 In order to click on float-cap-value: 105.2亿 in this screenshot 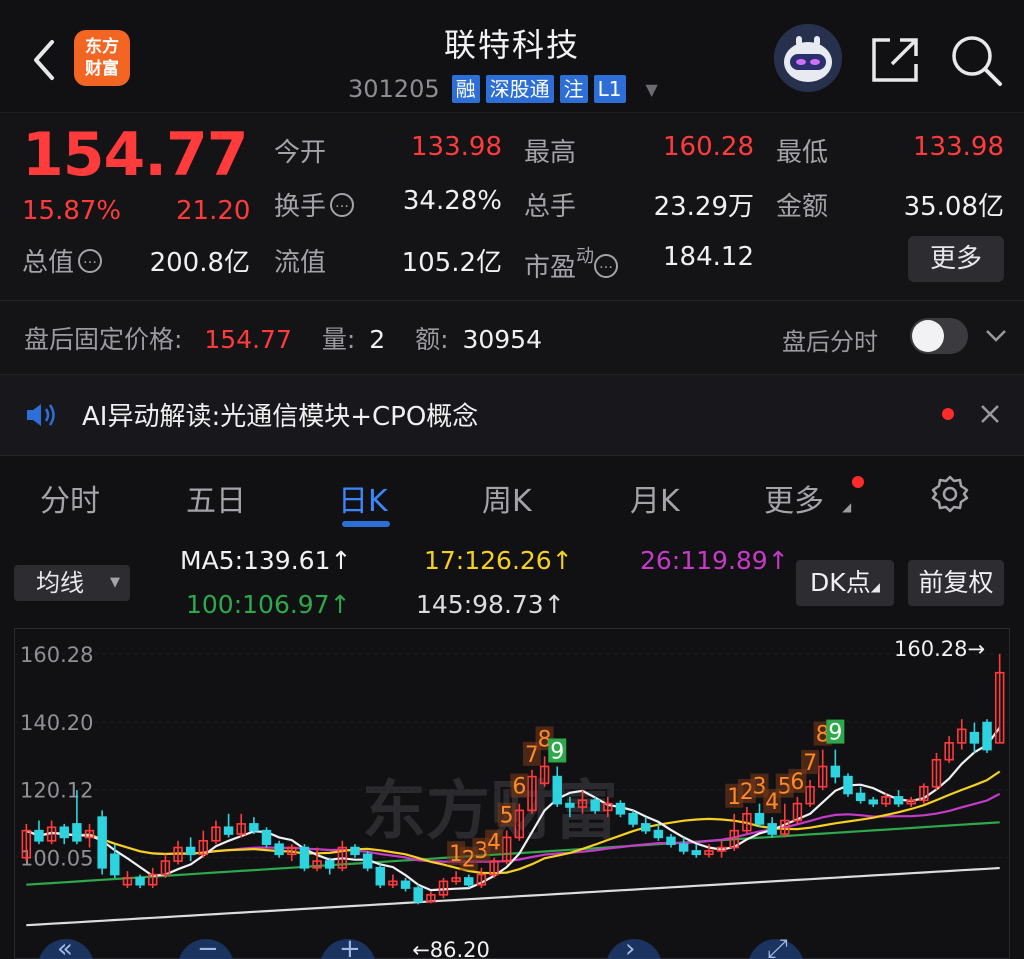, I will do `click(451, 263)`.